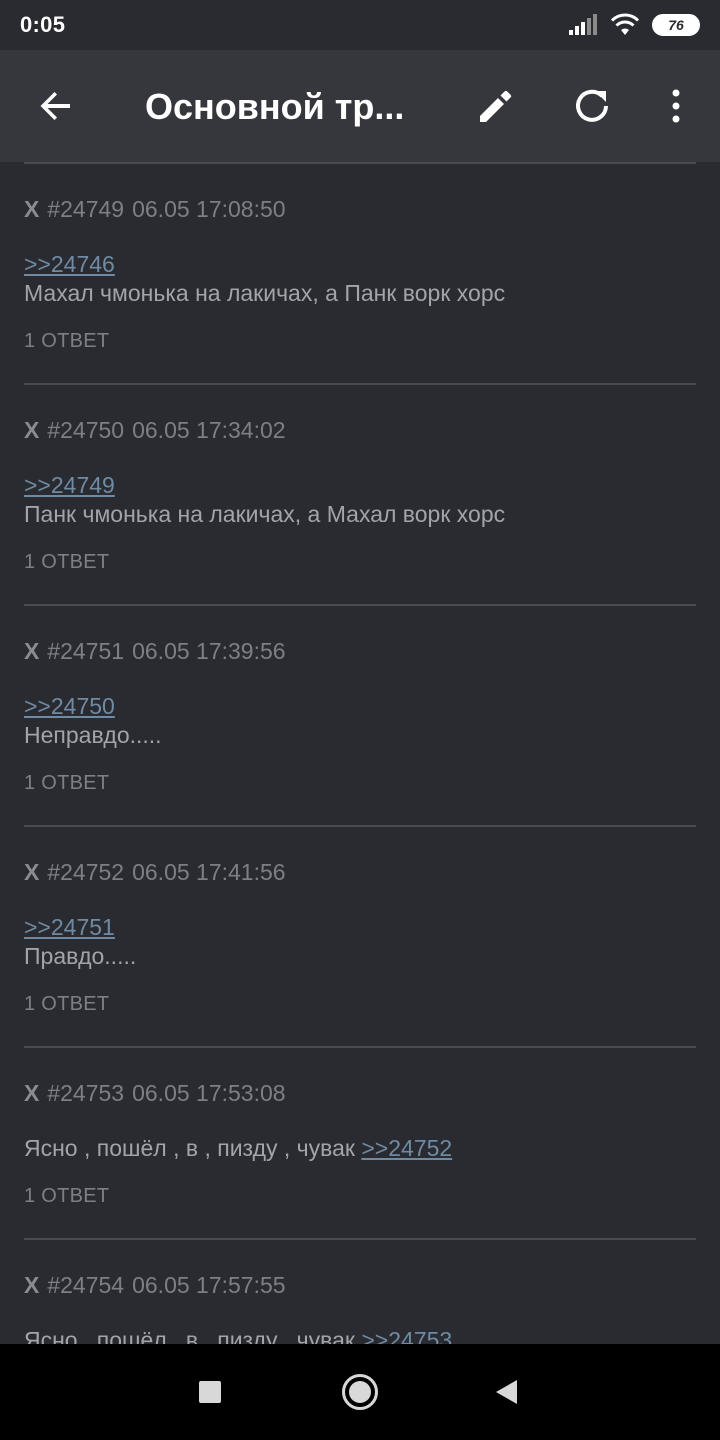  I want to click on battery-icon: 76, so click(676, 25).